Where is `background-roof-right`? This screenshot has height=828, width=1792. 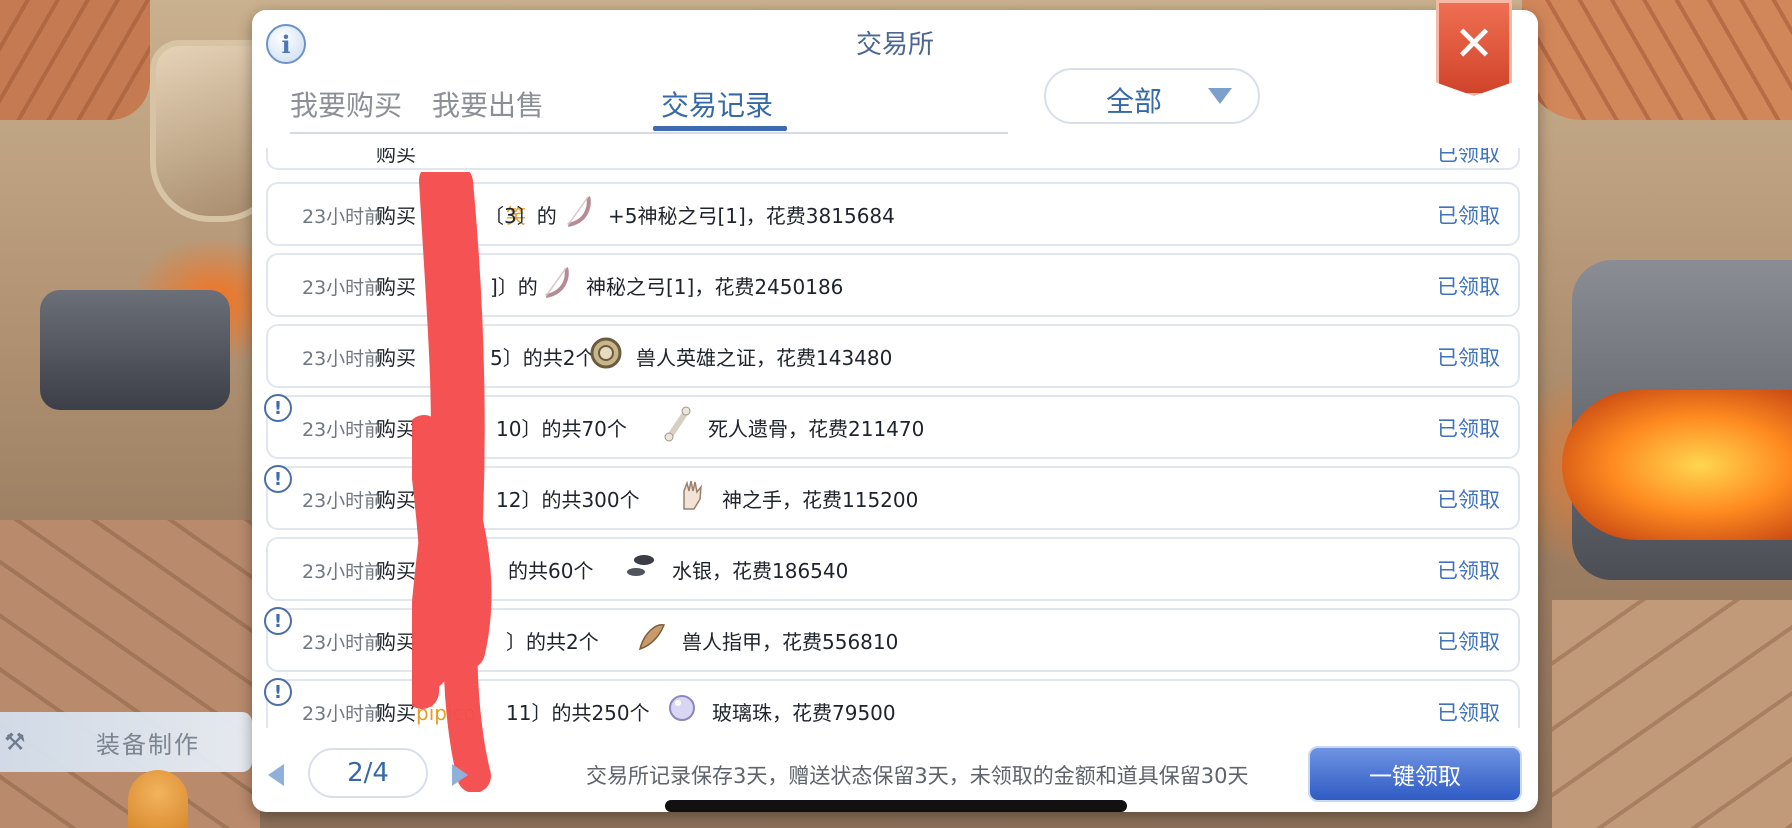
background-roof-right is located at coordinates (1657, 60).